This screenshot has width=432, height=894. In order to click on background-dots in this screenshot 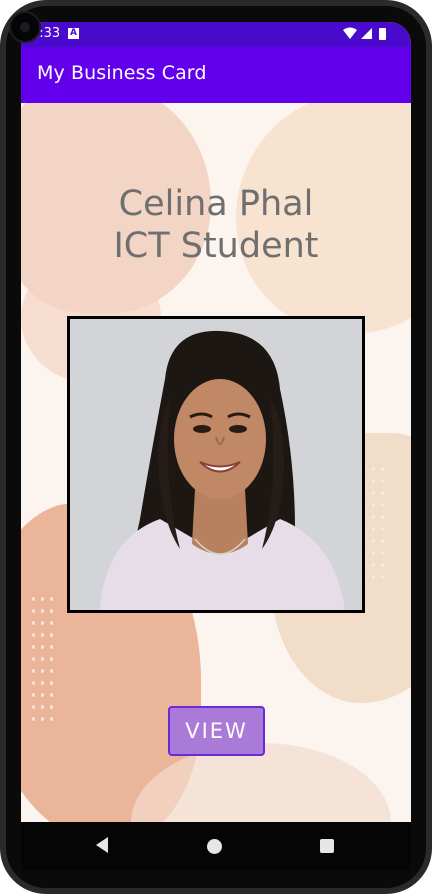, I will do `click(44, 658)`.